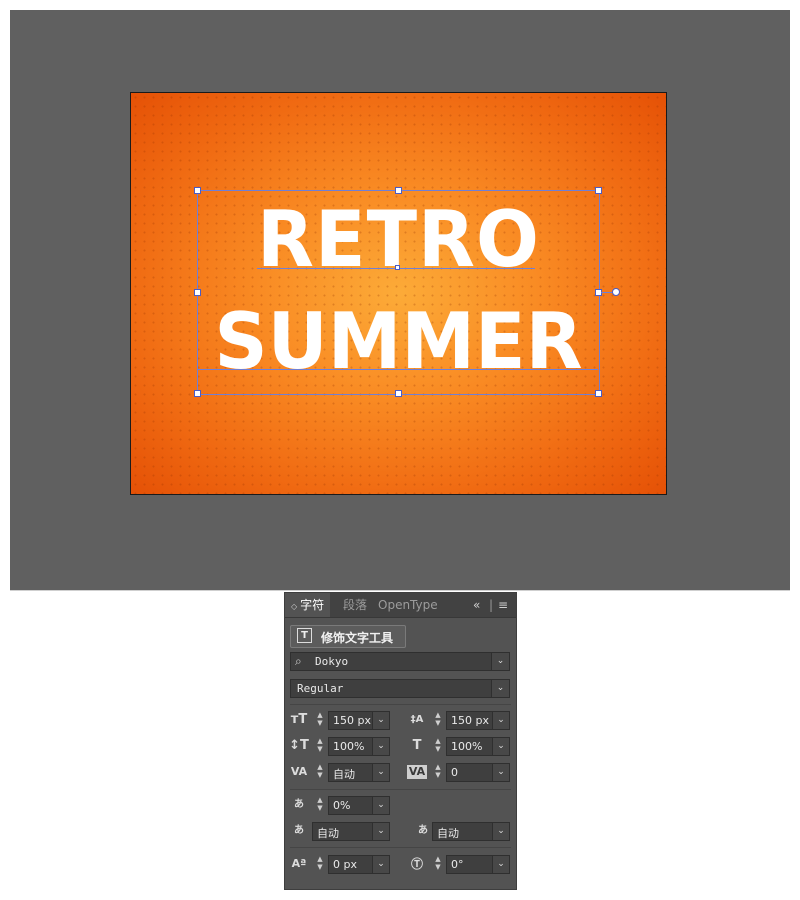  I want to click on font-family-dropdown: ⌕ Dokyo ⌄, so click(400, 661).